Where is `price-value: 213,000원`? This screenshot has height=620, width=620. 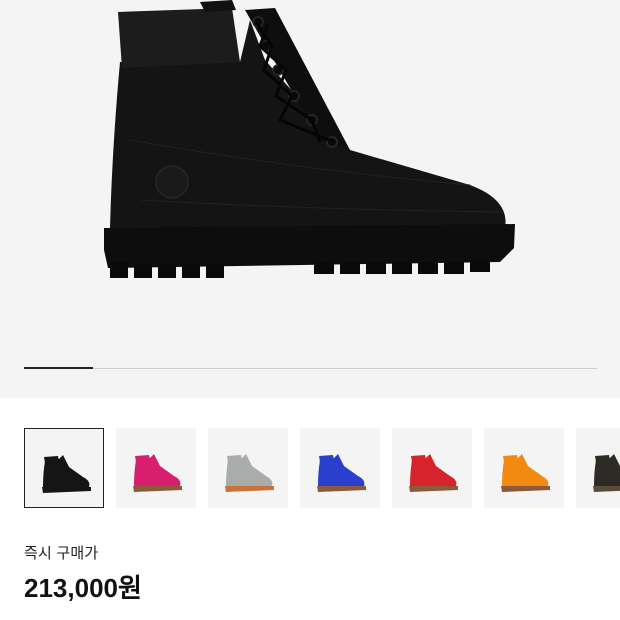 price-value: 213,000원 is located at coordinates (83, 588).